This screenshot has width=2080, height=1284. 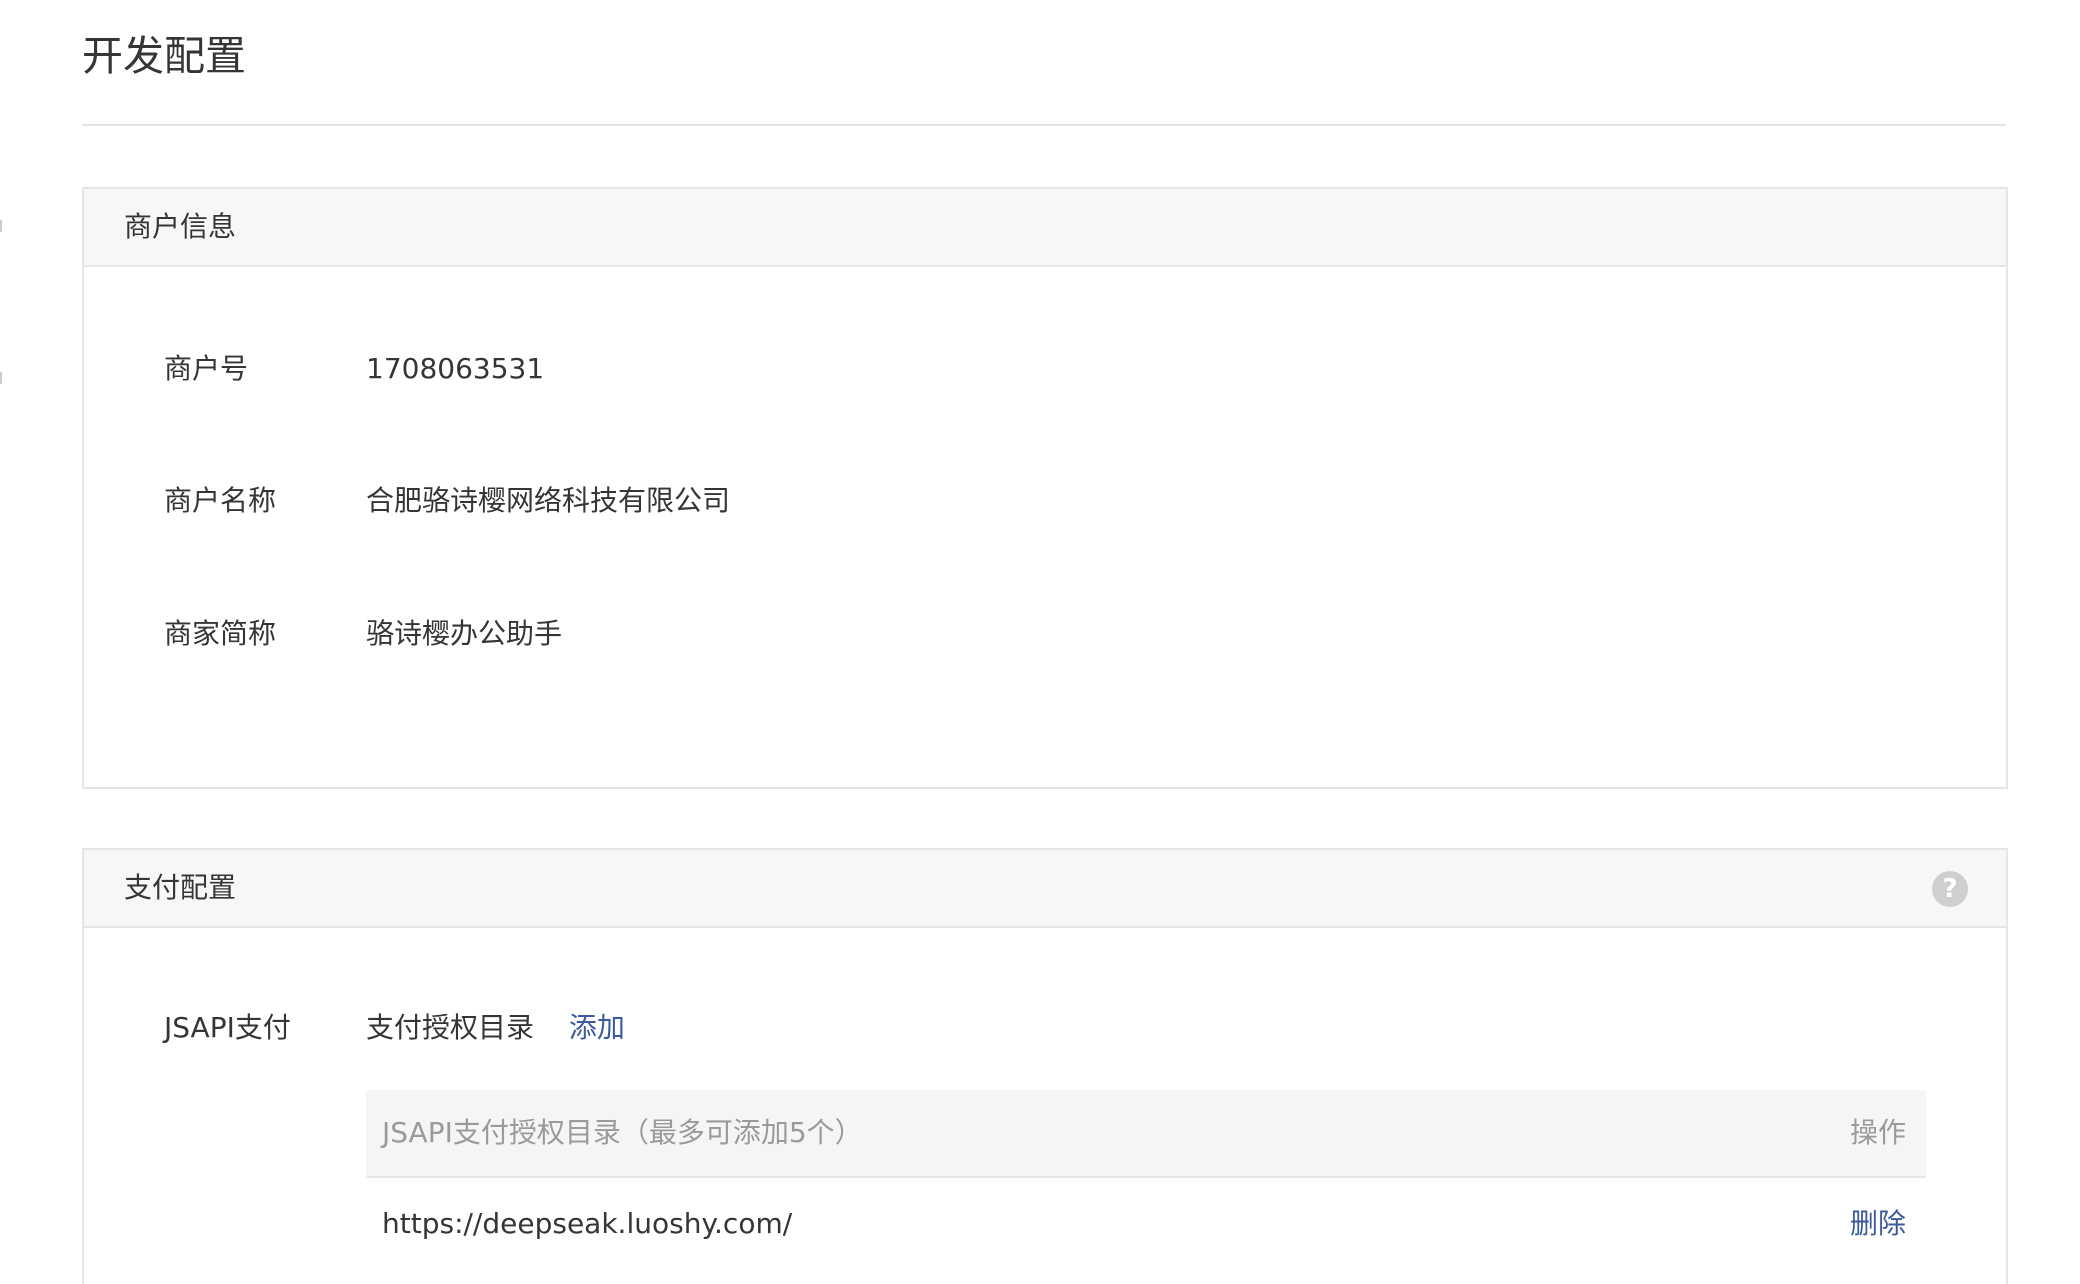 What do you see at coordinates (1877, 1132) in the screenshot?
I see `column-header-action: 操作` at bounding box center [1877, 1132].